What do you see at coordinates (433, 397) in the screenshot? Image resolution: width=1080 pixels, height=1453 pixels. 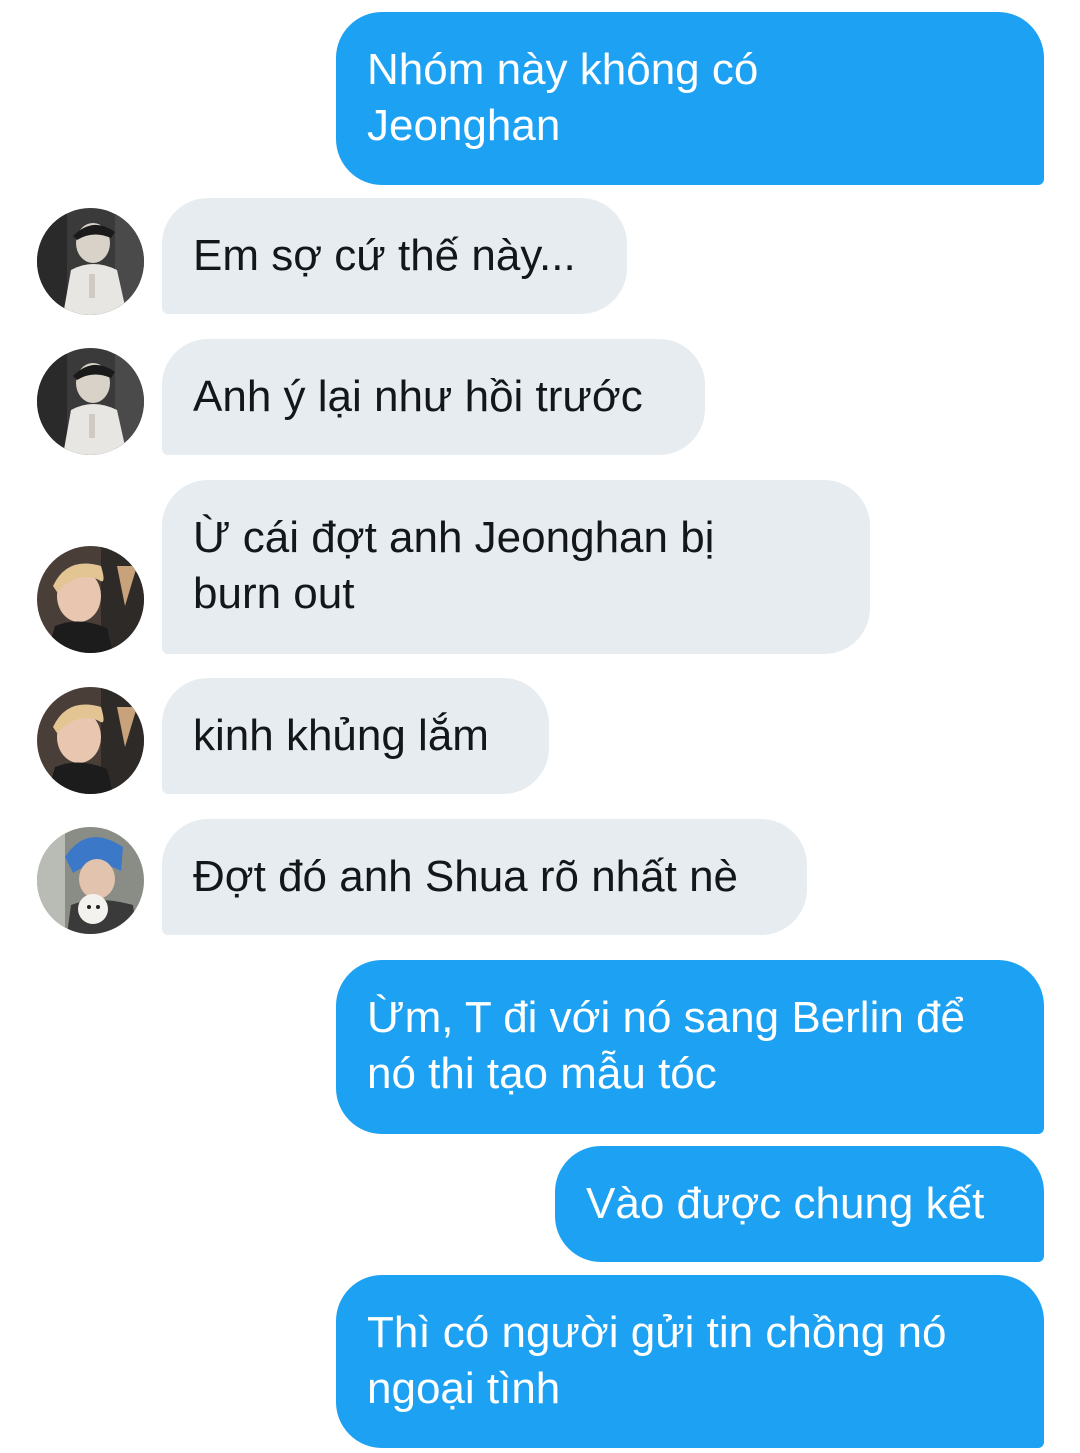 I see `incoming-message-bubble: Anh ý lại như hồi trước` at bounding box center [433, 397].